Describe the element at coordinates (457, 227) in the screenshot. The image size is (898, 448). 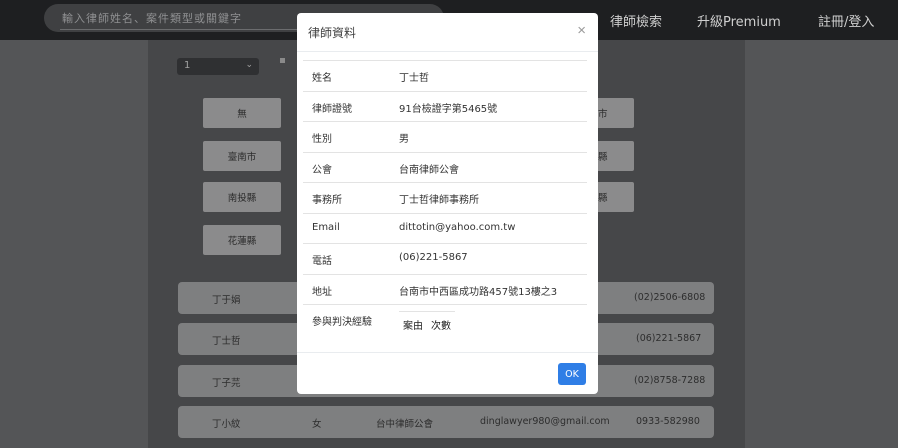
I see `info-value: dittotin@yahoo.com.tw` at that location.